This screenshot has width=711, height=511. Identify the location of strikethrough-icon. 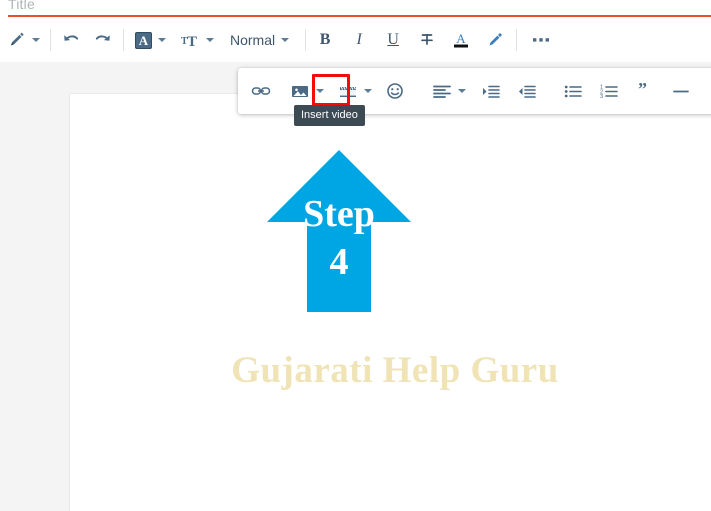
(427, 40).